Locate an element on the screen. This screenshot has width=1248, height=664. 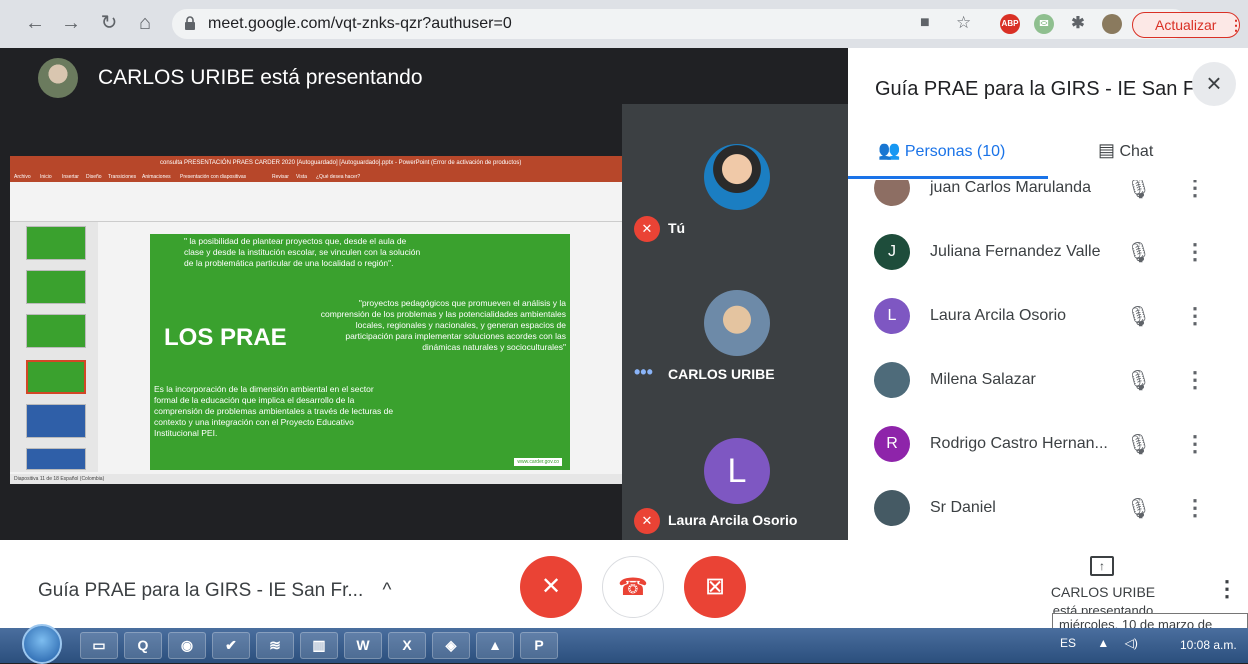
camera-icon: ■ is located at coordinates (925, 23).